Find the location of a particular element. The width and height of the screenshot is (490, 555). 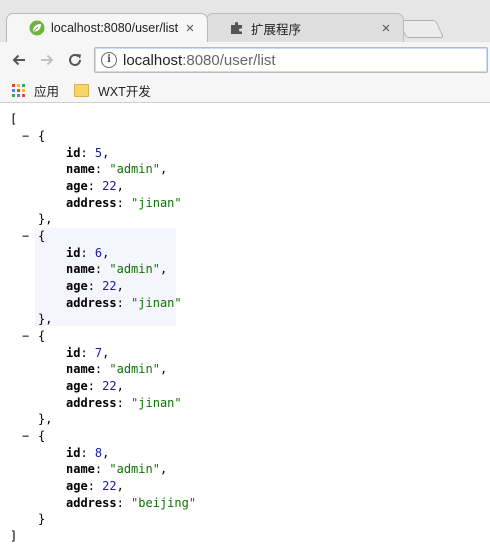

tab-title: localhost:8080/user/list is located at coordinates (115, 28).